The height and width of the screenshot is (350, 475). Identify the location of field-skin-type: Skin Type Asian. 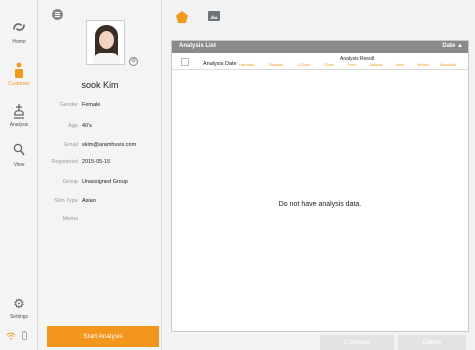
(100, 201).